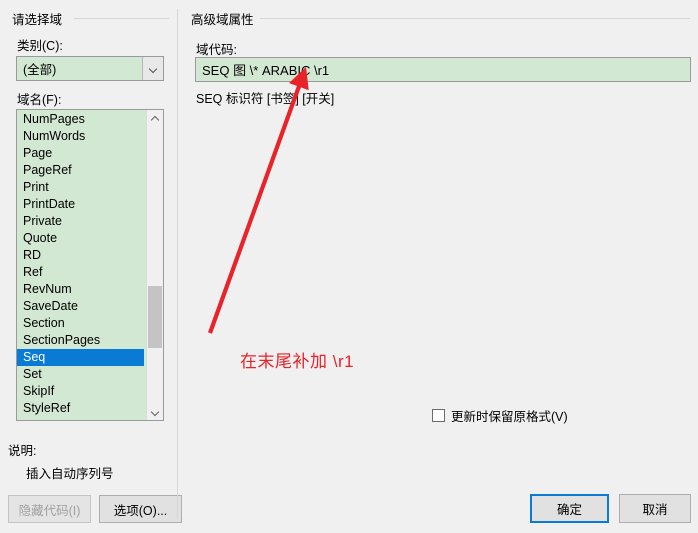  I want to click on list-item: Section, so click(81, 323).